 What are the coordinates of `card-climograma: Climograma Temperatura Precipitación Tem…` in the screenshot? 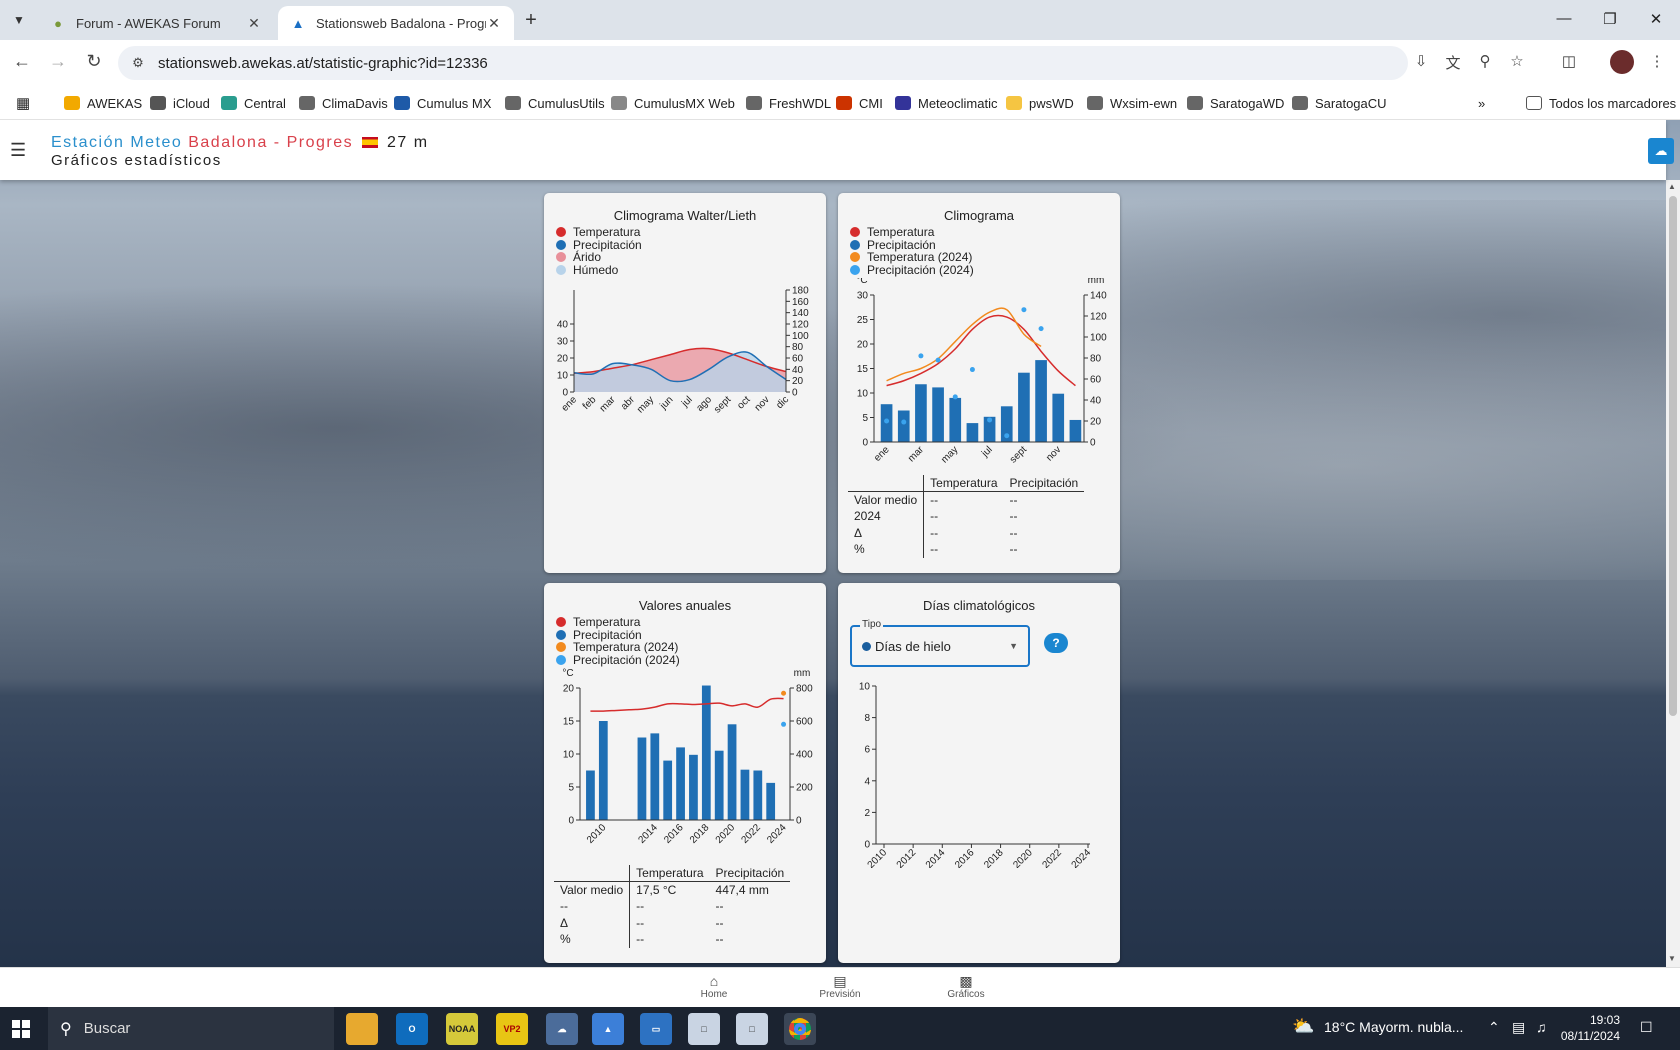 It's located at (979, 383).